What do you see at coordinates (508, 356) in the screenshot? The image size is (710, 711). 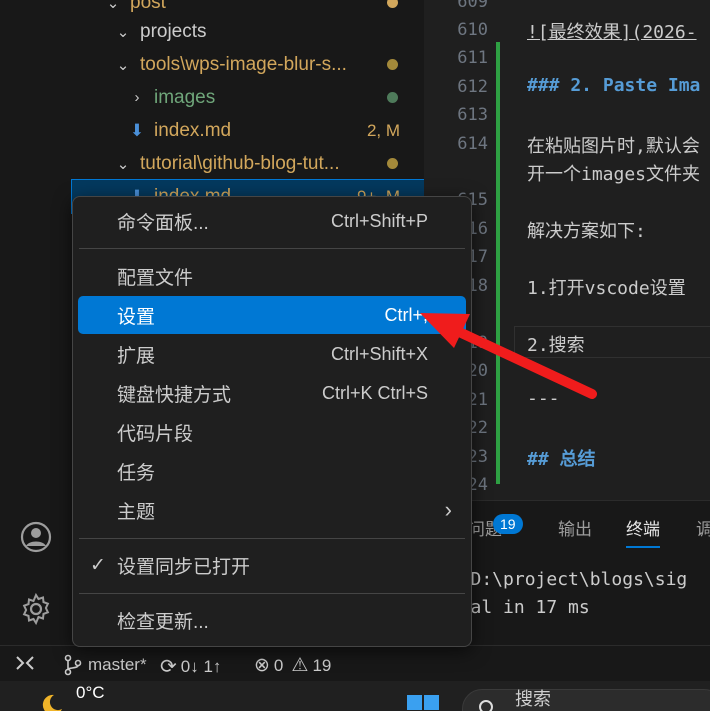 I see `annotation-arrow` at bounding box center [508, 356].